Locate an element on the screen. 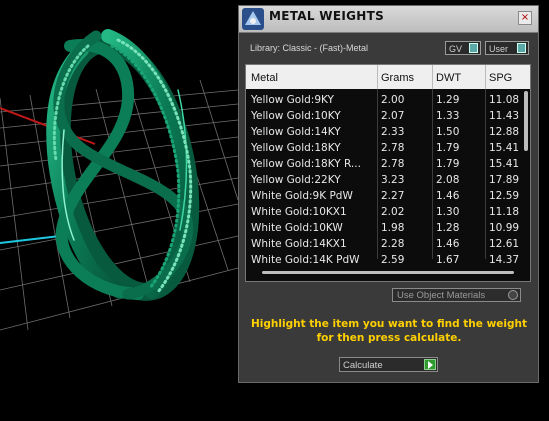 This screenshot has height=421, width=549. library-label: Library: Classic - (Fast)-Metal is located at coordinates (309, 48).